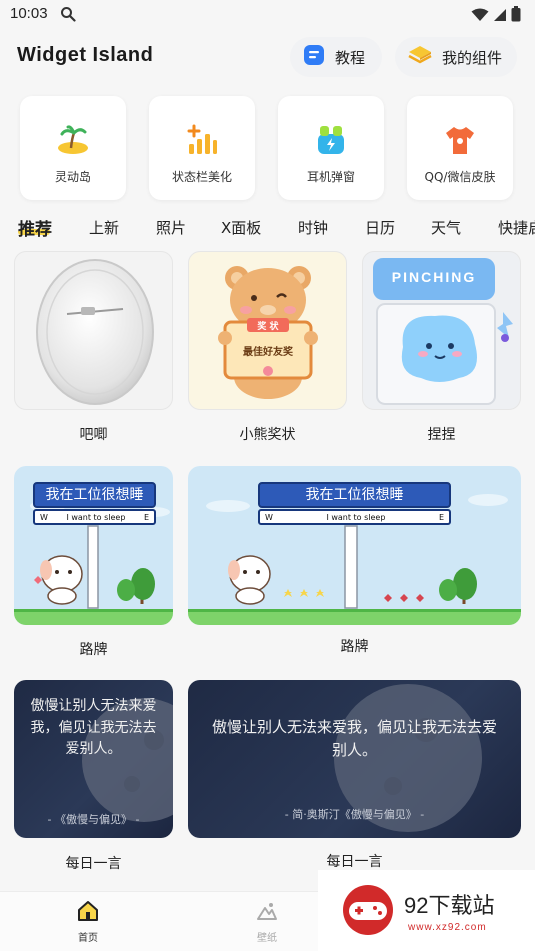 This screenshot has height=951, width=535. Describe the element at coordinates (202, 140) in the screenshot. I see `signal-bars-icon` at that location.